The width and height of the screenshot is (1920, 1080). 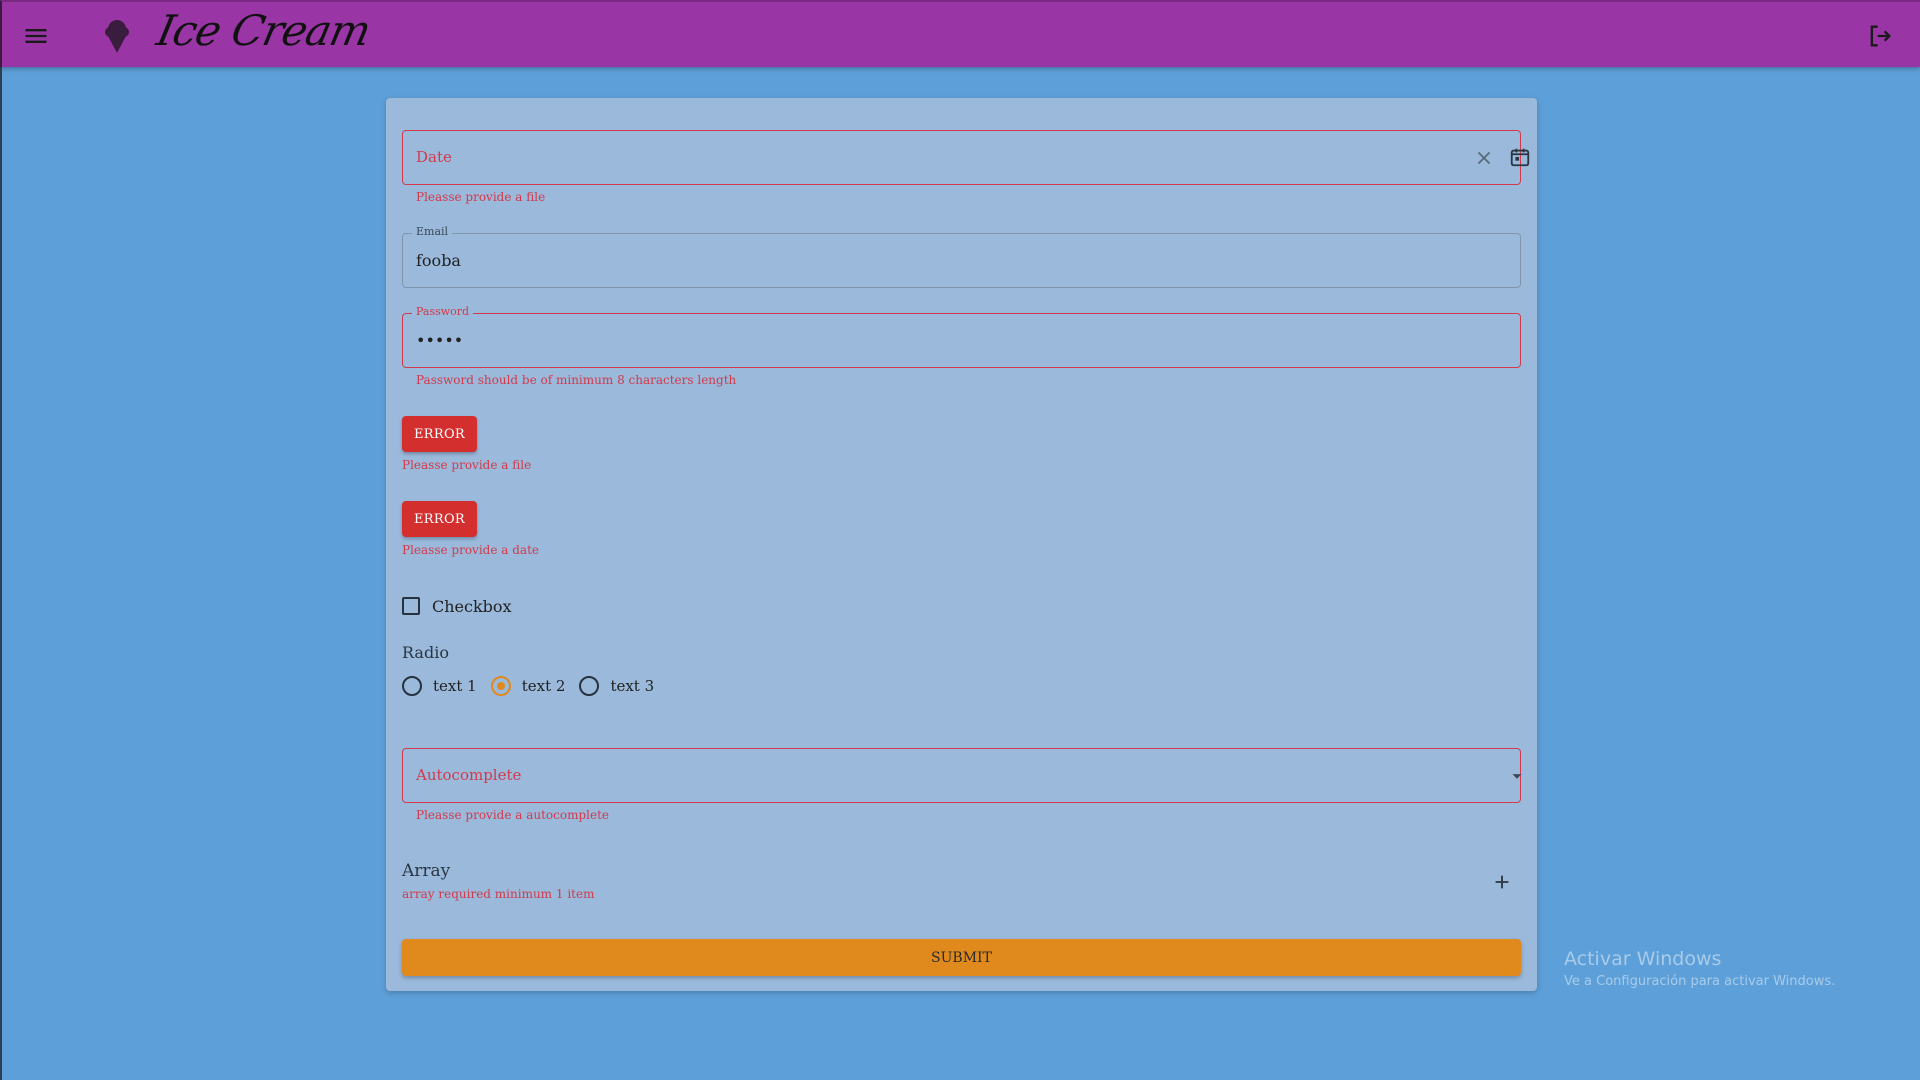 What do you see at coordinates (960, 33) in the screenshot?
I see `app-bar: Ice Cream` at bounding box center [960, 33].